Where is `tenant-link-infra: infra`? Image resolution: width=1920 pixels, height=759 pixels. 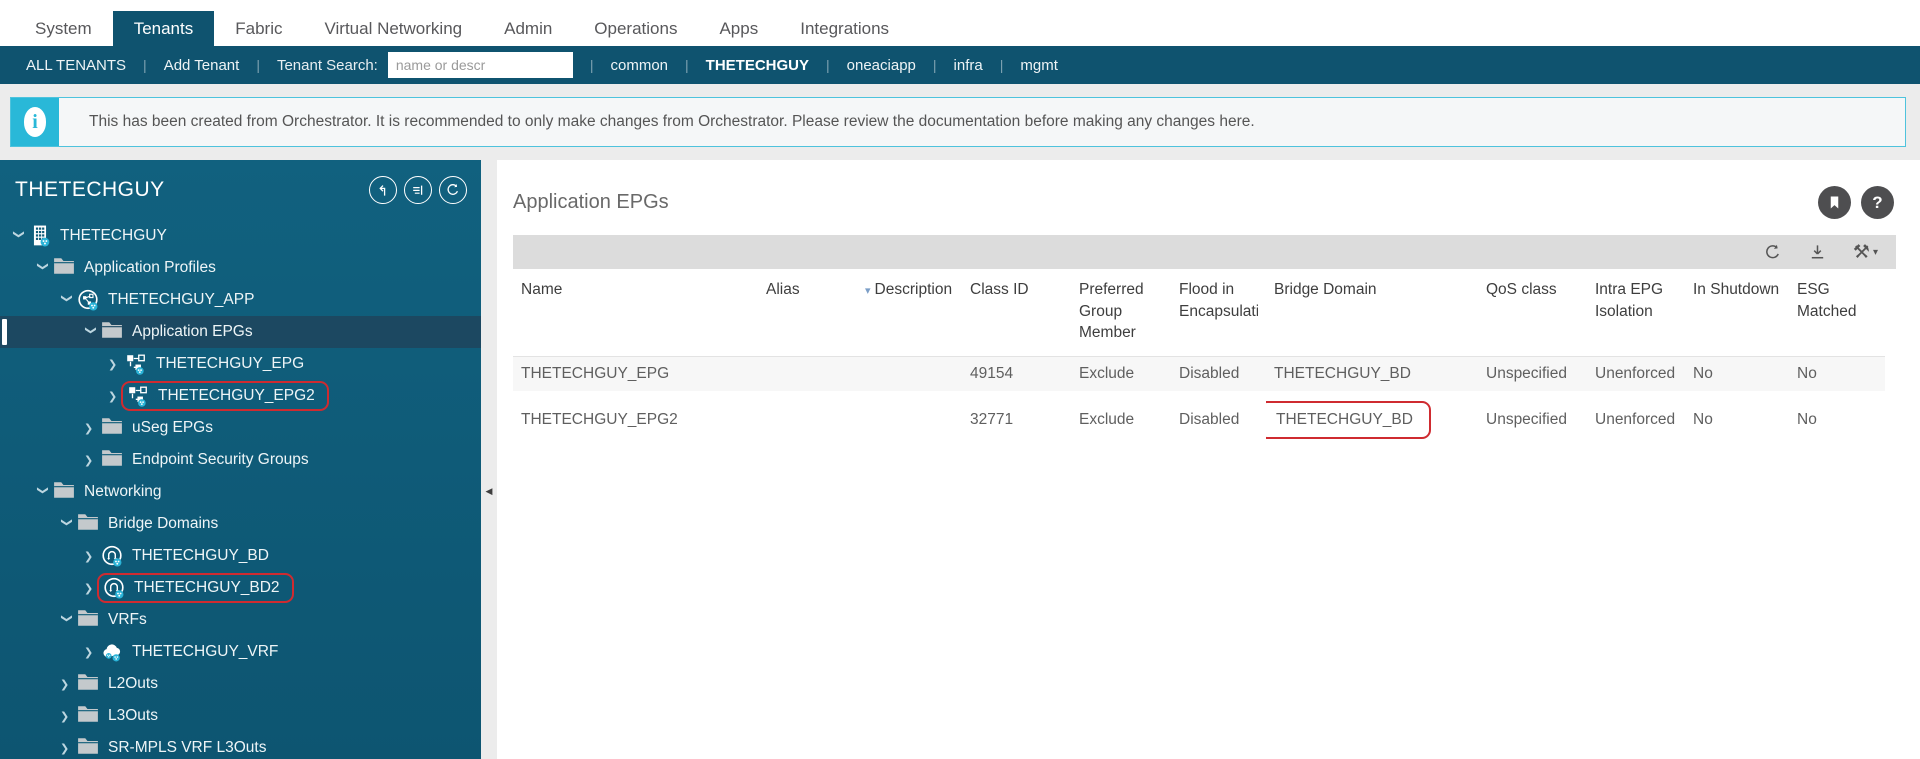 tenant-link-infra: infra is located at coordinates (968, 65).